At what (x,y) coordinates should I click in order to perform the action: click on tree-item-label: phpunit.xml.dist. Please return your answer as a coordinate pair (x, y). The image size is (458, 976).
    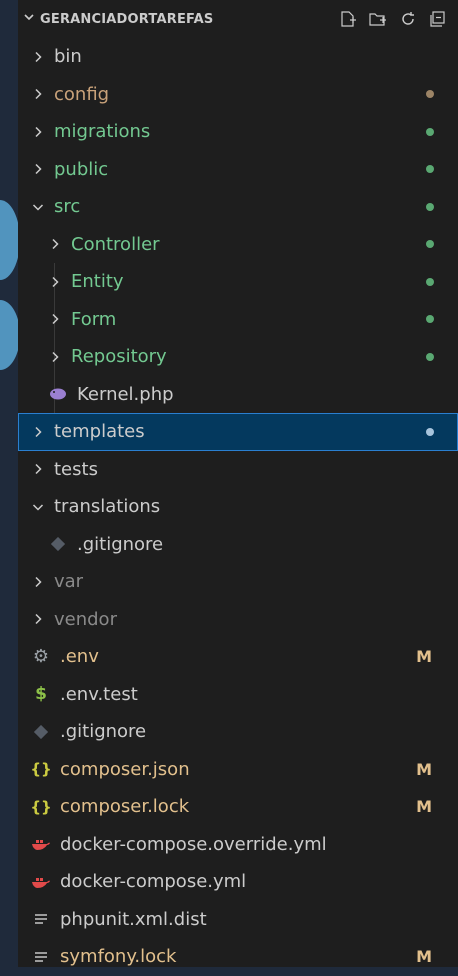
    Looking at the image, I should click on (133, 919).